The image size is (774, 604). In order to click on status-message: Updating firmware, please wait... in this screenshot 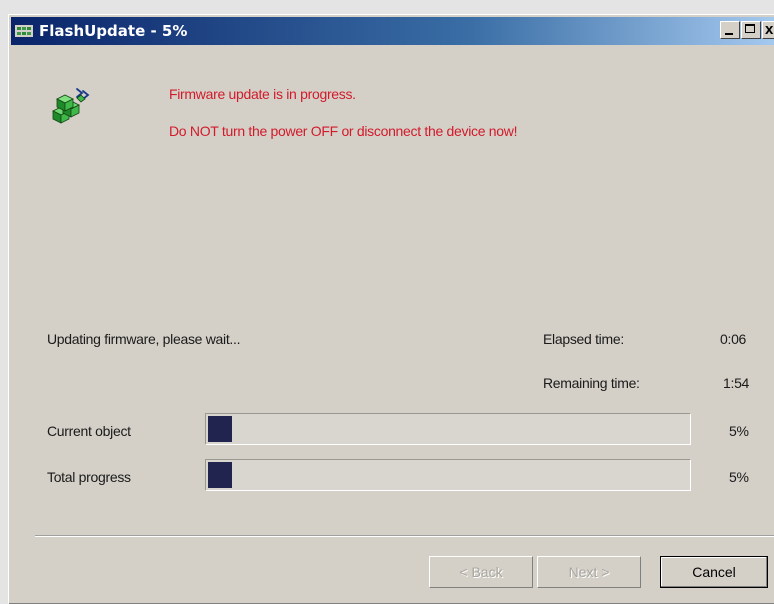, I will do `click(144, 339)`.